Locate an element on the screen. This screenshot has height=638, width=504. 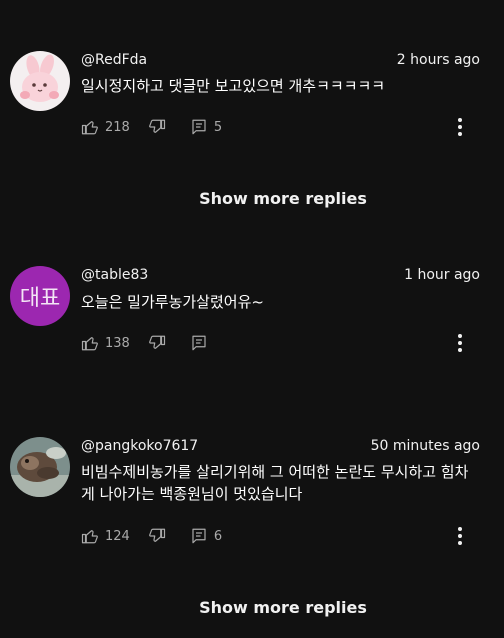
comment-timestamp: 2 hours ago is located at coordinates (438, 60).